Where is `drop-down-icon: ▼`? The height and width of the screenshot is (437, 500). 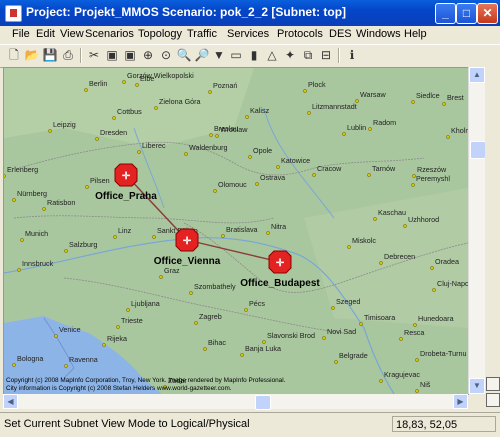 drop-down-icon: ▼ is located at coordinates (219, 55).